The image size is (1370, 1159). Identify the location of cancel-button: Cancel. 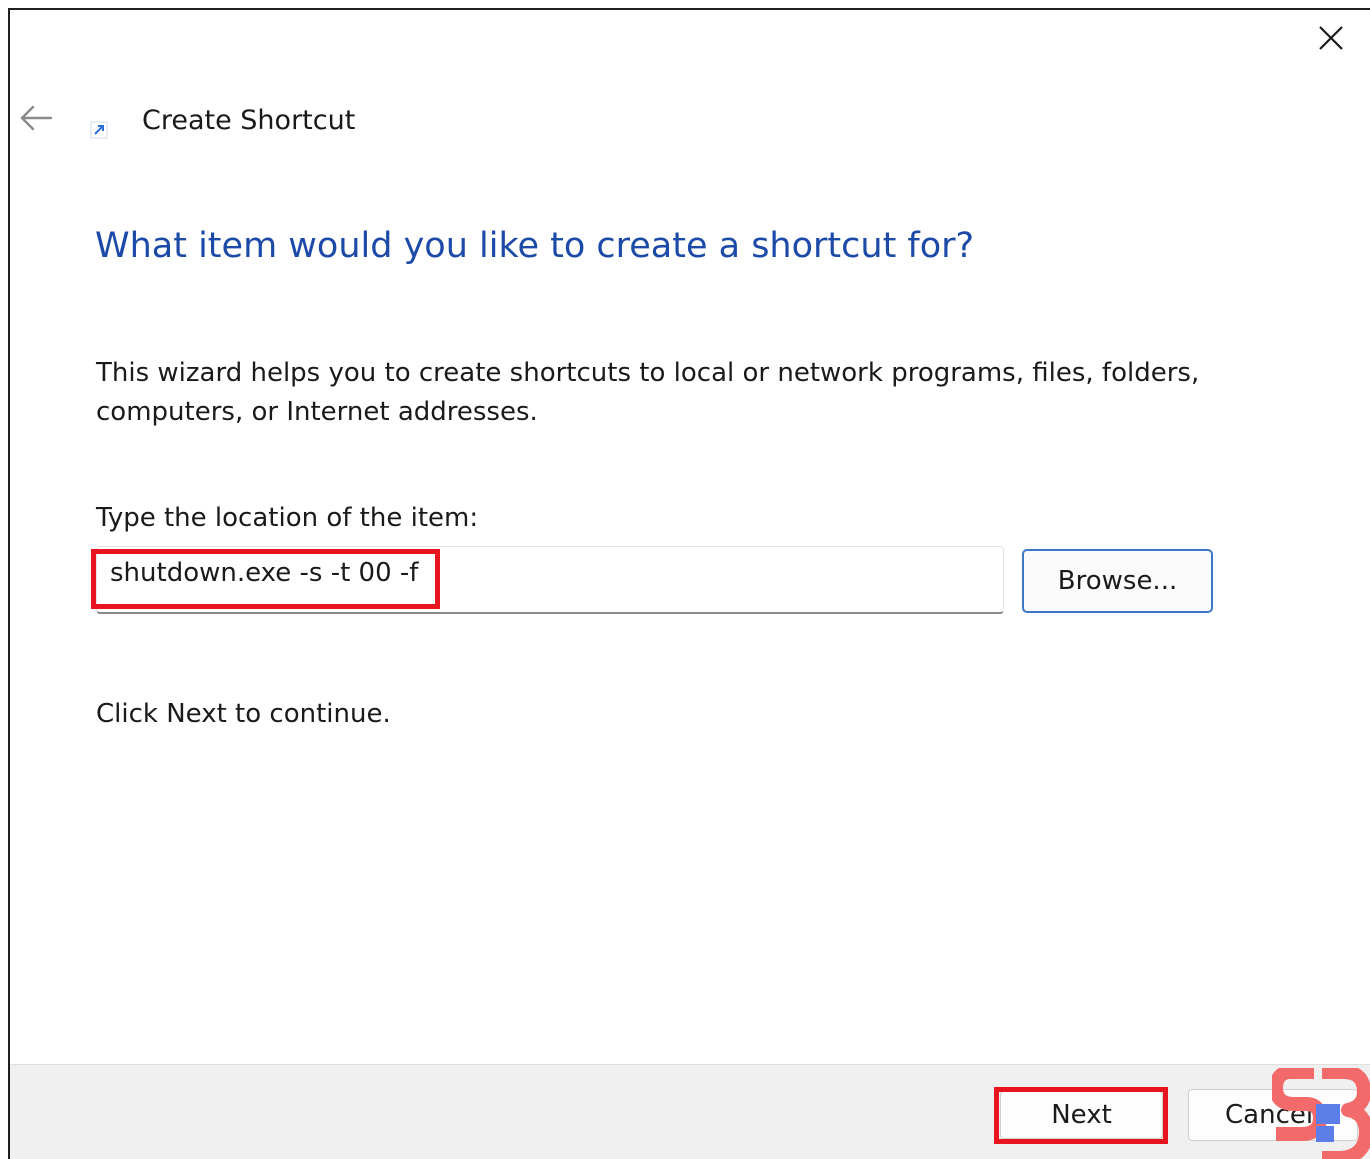
(1273, 1115).